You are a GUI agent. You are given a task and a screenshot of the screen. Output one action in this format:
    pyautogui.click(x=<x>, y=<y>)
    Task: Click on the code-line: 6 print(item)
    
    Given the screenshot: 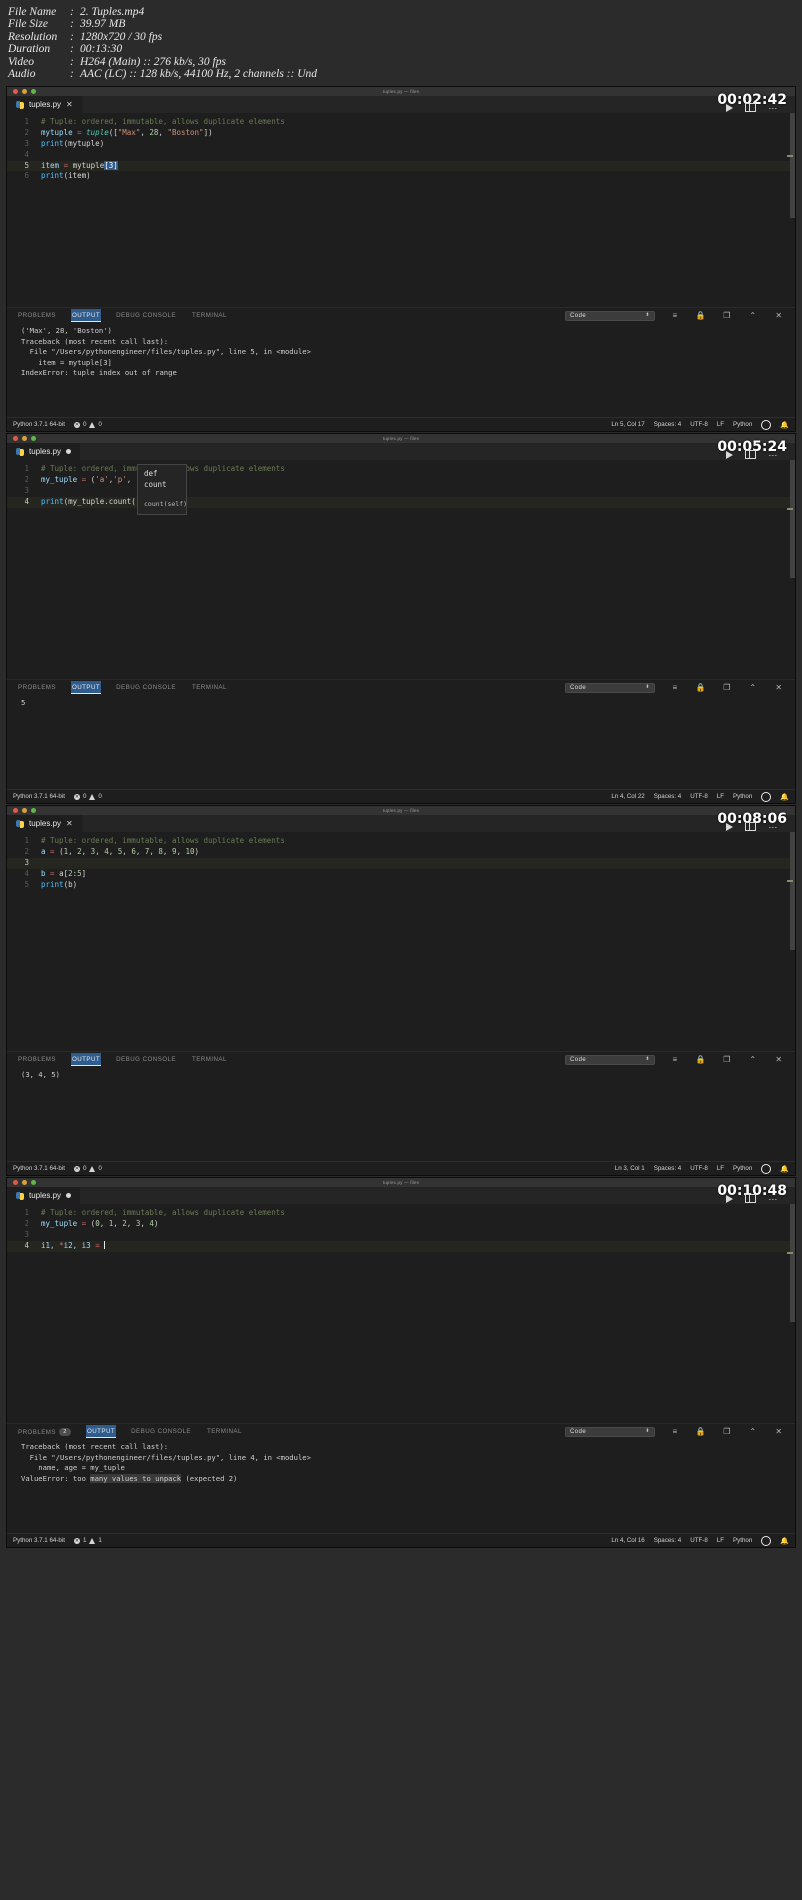 What is the action you would take?
    pyautogui.click(x=401, y=176)
    